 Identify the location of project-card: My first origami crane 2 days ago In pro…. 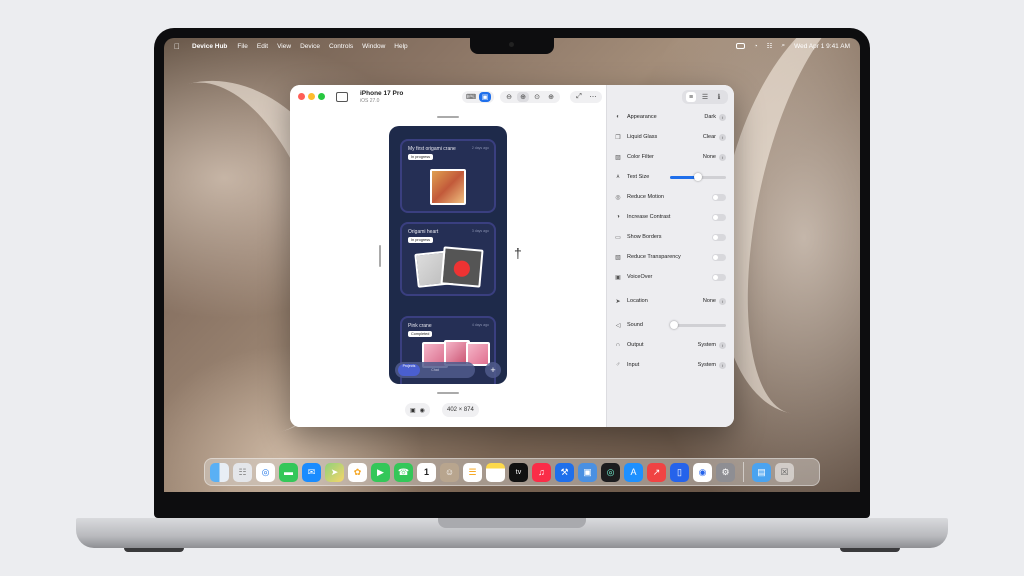
(448, 176).